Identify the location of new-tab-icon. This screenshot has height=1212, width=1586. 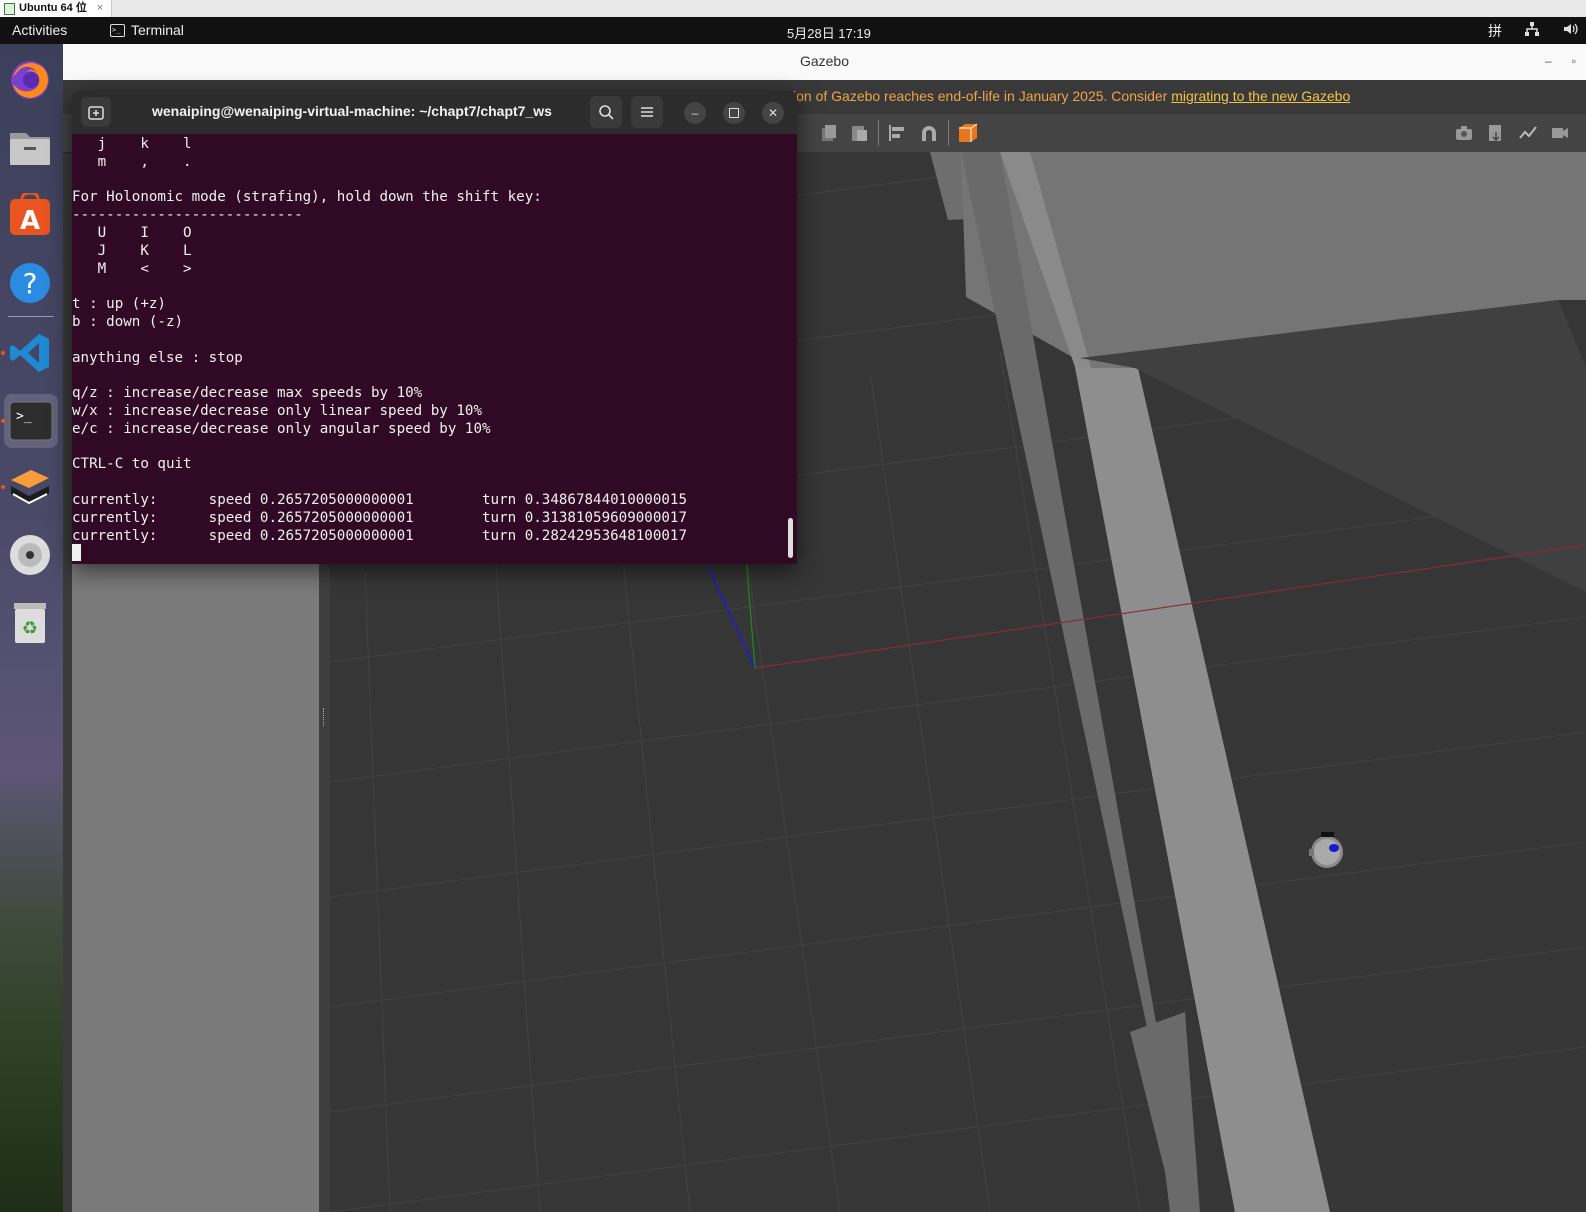
(96, 113).